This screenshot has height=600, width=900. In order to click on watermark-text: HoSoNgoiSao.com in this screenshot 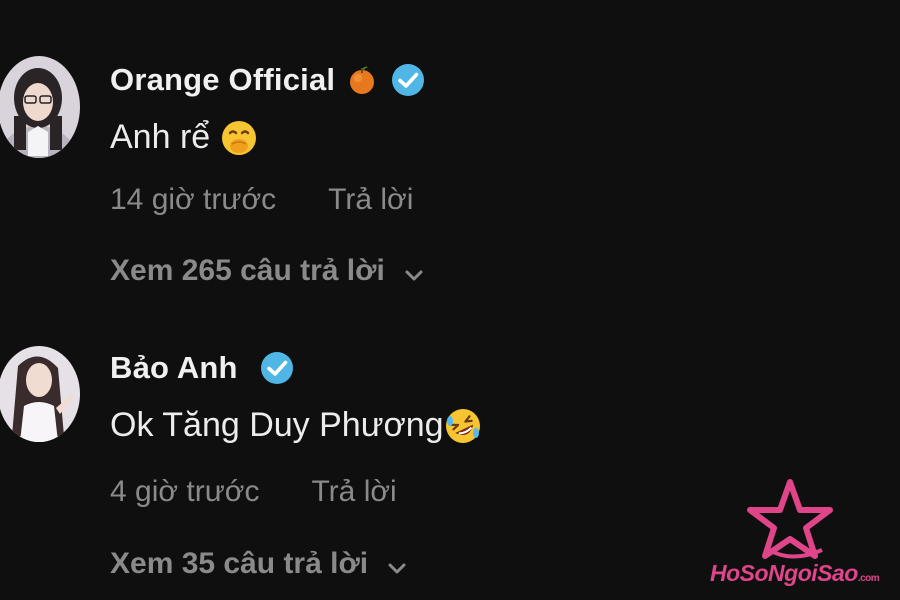, I will do `click(795, 573)`.